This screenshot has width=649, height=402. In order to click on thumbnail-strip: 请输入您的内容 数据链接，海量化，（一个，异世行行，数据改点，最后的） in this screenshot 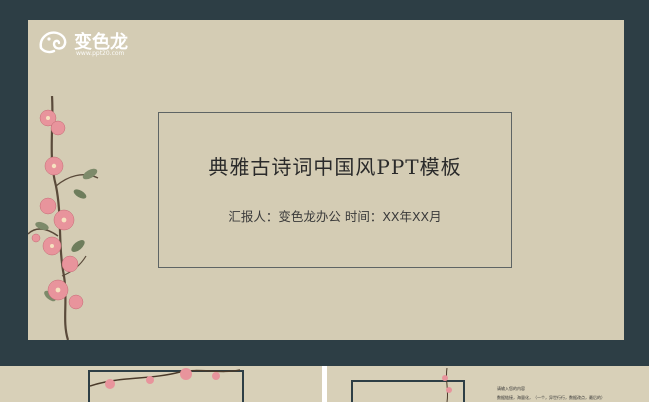, I will do `click(324, 384)`.